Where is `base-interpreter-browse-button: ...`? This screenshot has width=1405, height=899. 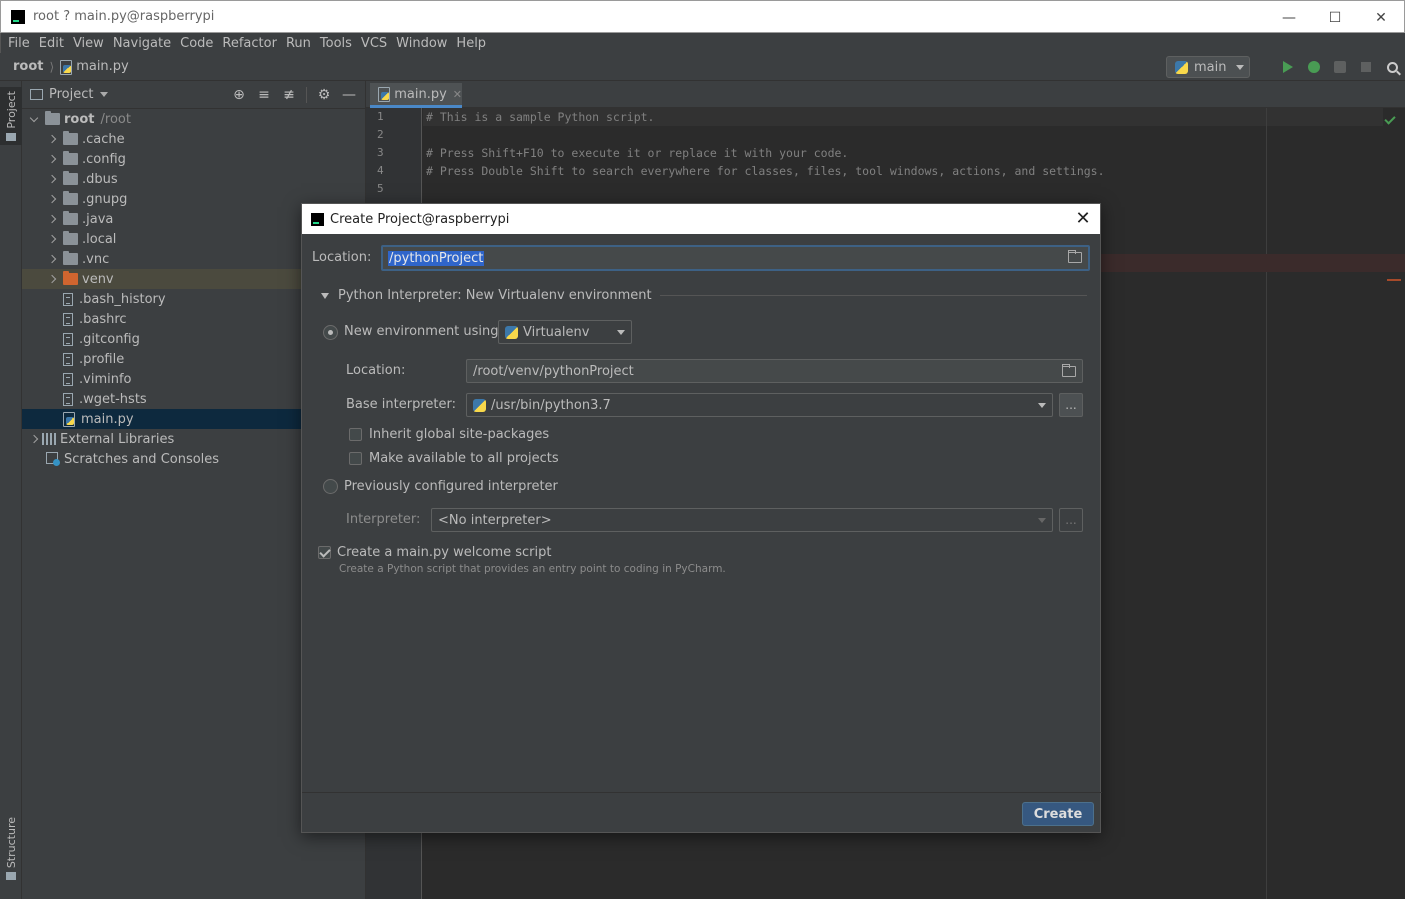
base-interpreter-browse-button: ... is located at coordinates (1071, 405).